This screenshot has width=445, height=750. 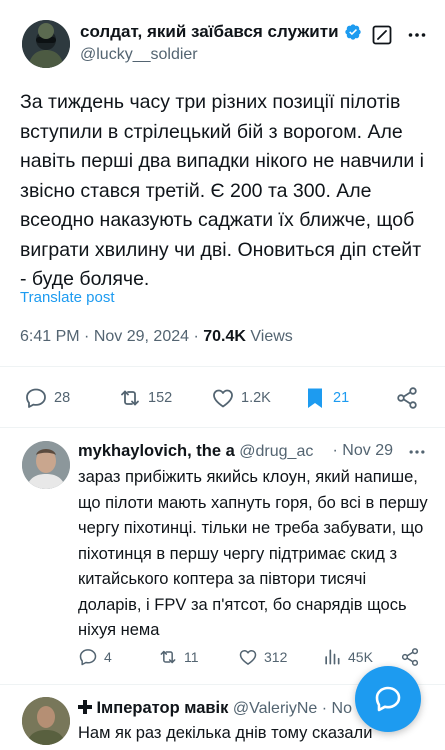 What do you see at coordinates (67, 297) in the screenshot?
I see `translate-post-link: Translate post` at bounding box center [67, 297].